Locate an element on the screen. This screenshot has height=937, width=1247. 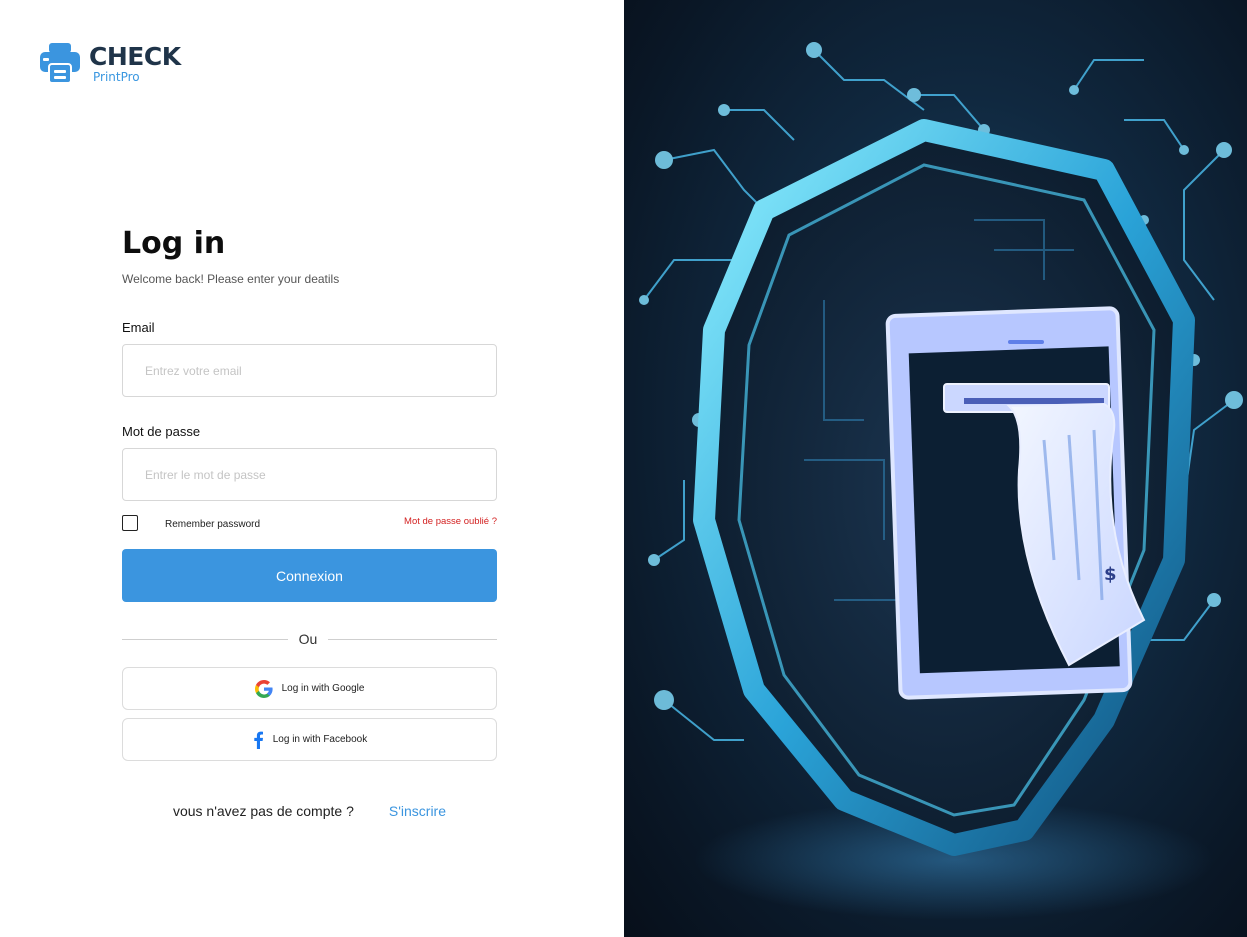
google-login-button: Log in with Google is located at coordinates (309, 688).